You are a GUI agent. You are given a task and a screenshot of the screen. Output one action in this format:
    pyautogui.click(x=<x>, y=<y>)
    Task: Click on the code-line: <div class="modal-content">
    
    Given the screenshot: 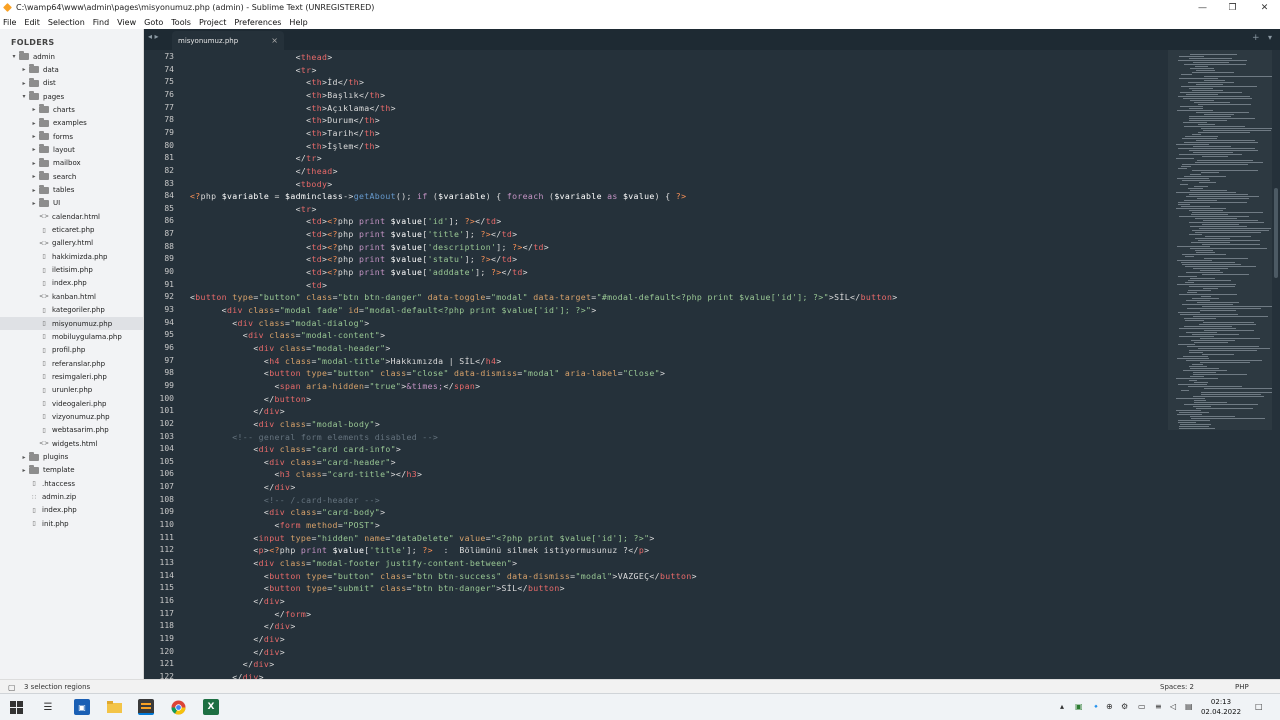 What is the action you would take?
    pyautogui.click(x=287, y=335)
    